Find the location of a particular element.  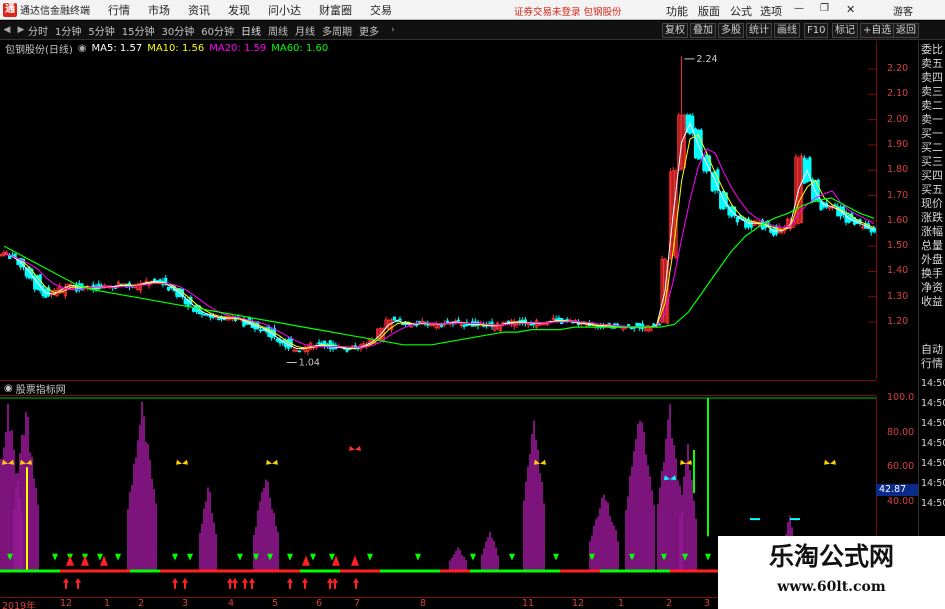

btn-fanhui: 返回 is located at coordinates (906, 30).